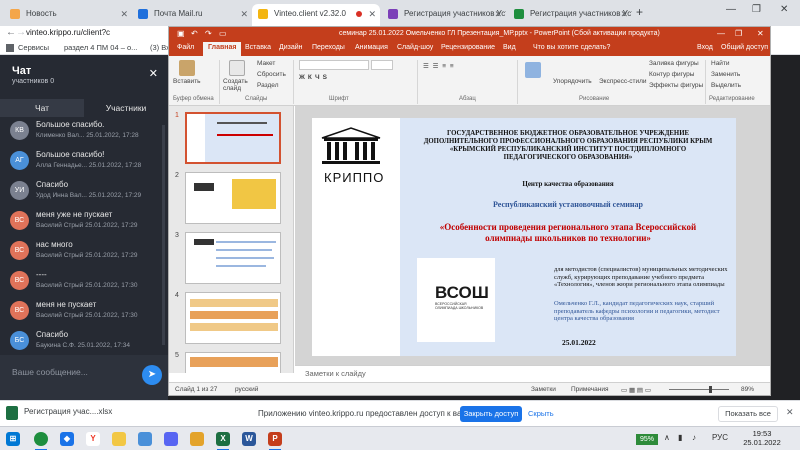  Describe the element at coordinates (784, 9) in the screenshot. I see `close-window-icon: ✕` at that location.